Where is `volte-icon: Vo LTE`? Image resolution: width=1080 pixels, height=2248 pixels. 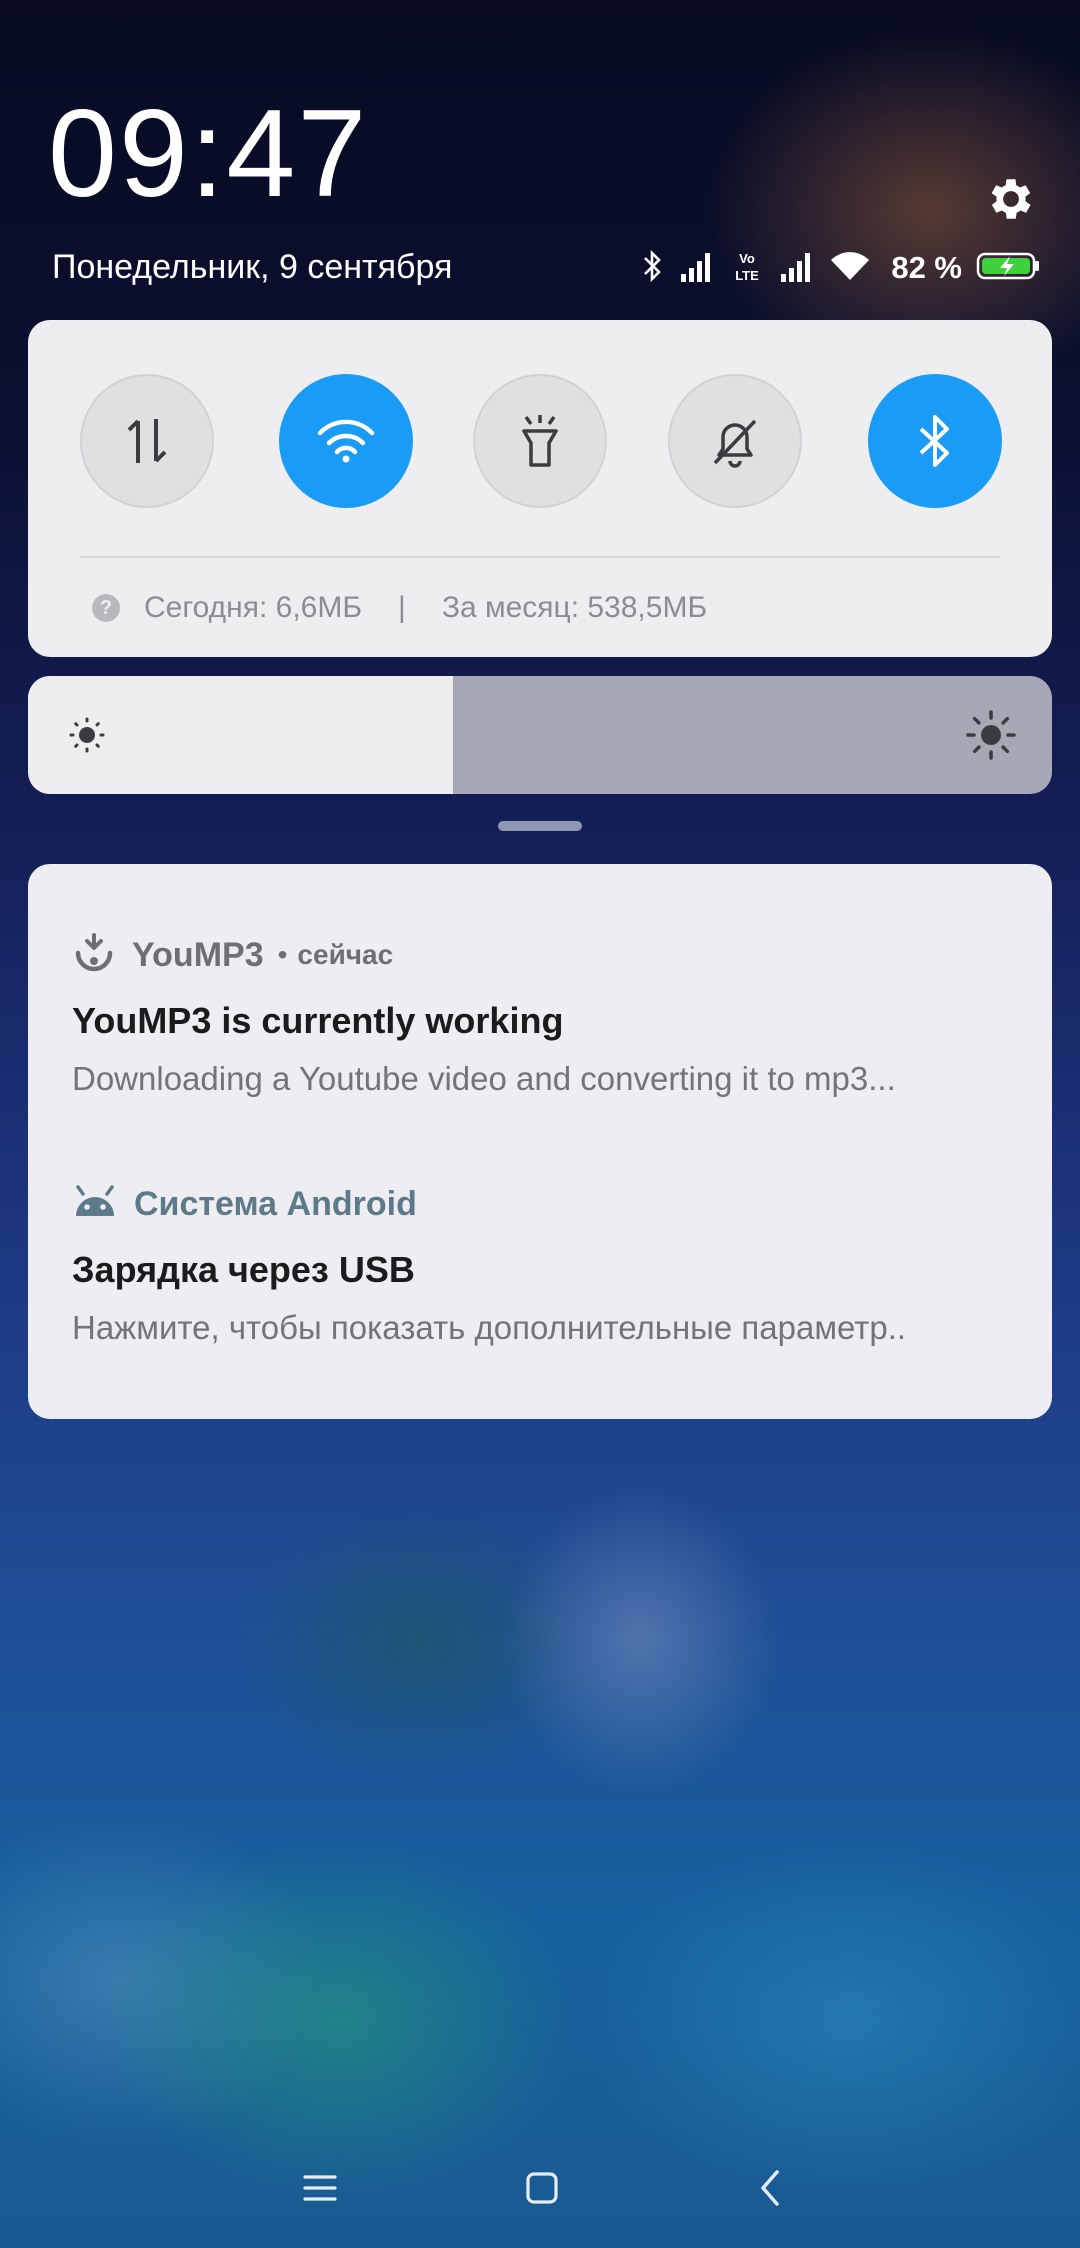 volte-icon: Vo LTE is located at coordinates (747, 268).